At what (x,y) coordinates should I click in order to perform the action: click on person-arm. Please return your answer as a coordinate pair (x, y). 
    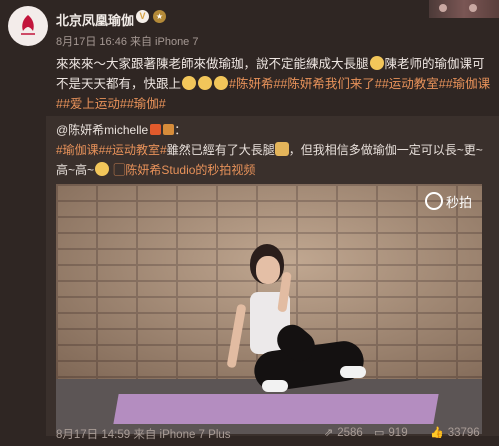
    Looking at the image, I should click on (236, 336).